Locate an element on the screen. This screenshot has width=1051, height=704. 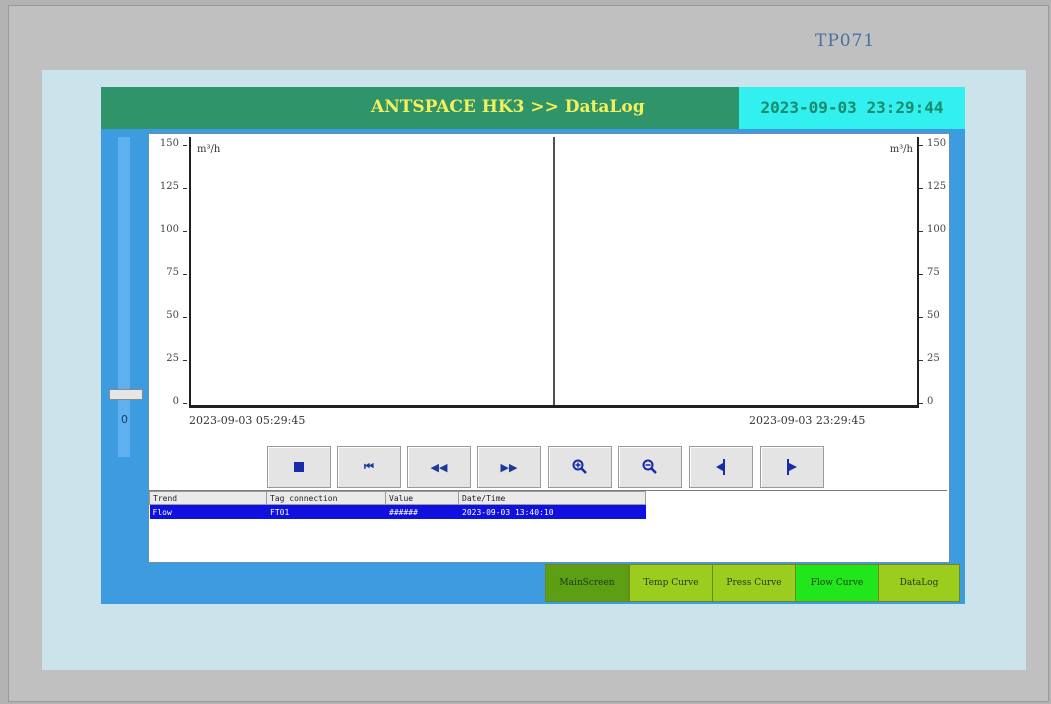
zoom-out-icon is located at coordinates (650, 467).